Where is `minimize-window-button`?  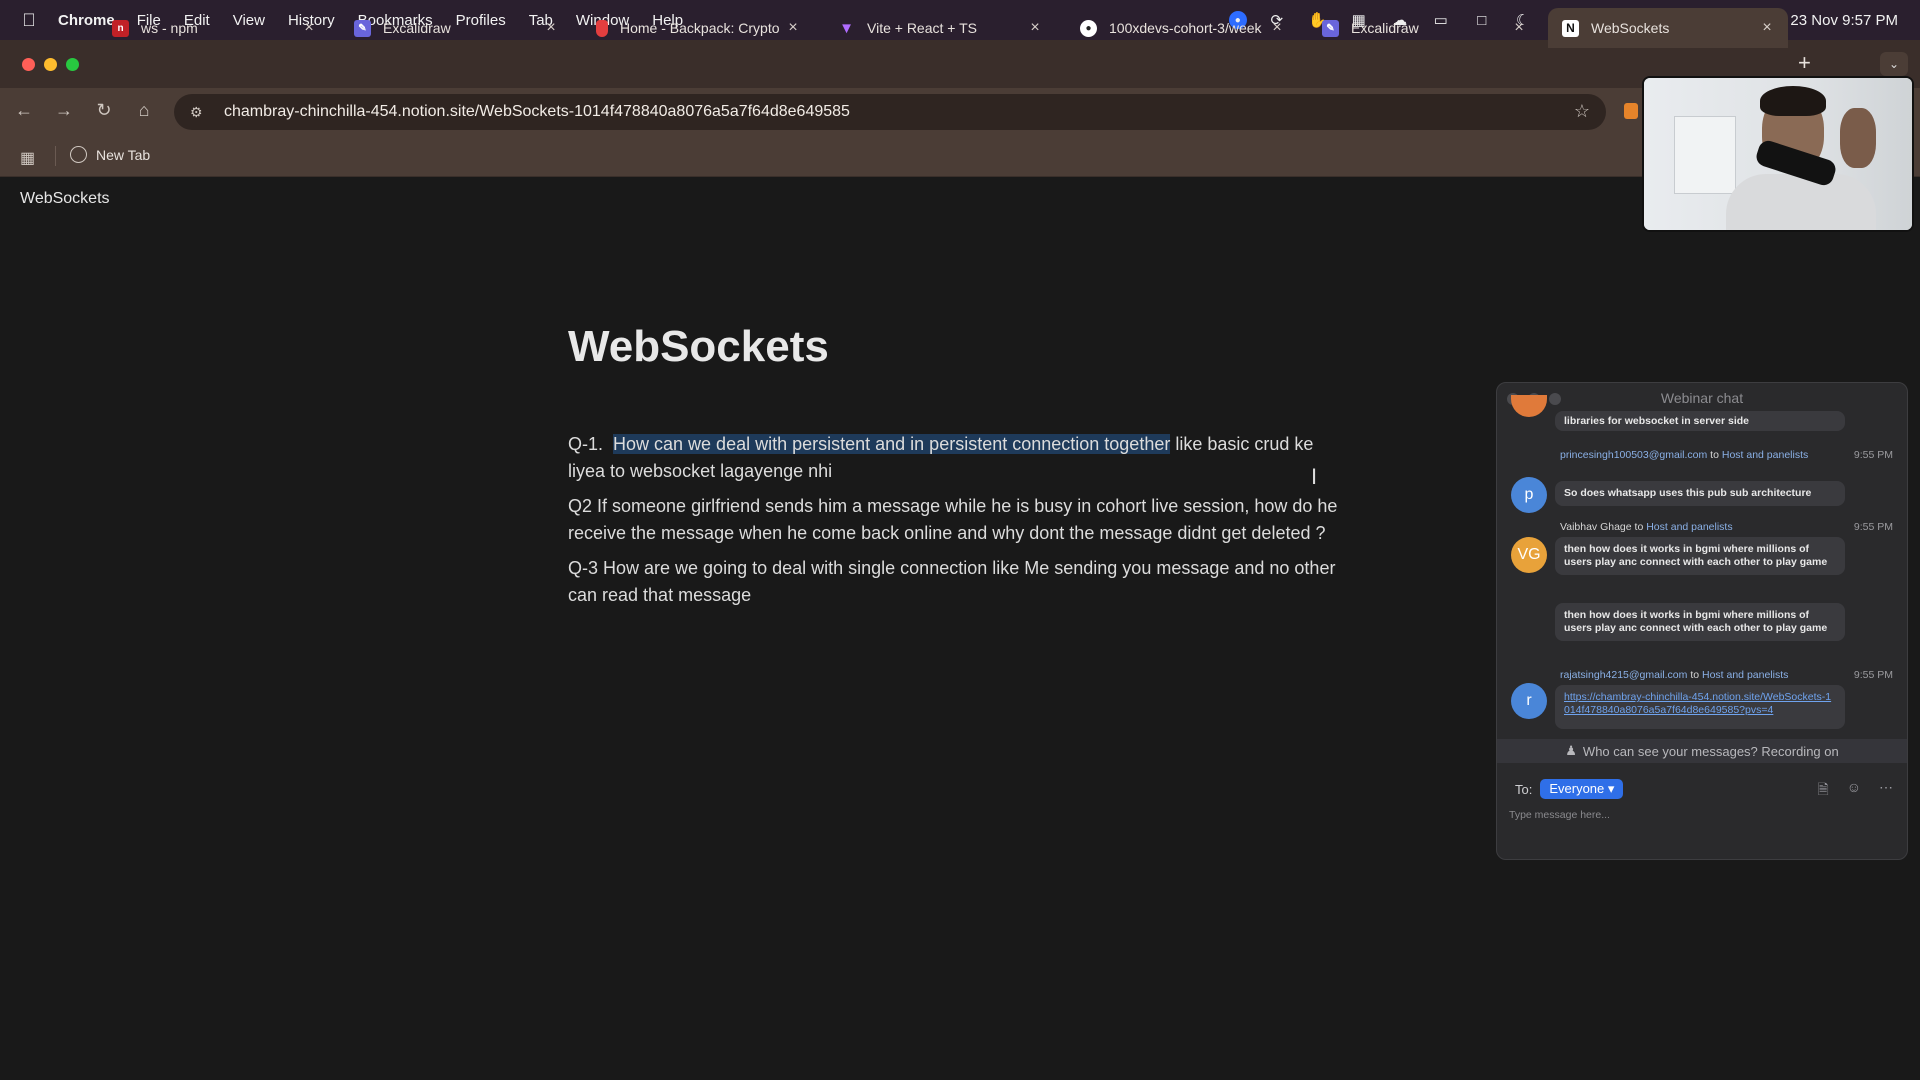 minimize-window-button is located at coordinates (50, 64).